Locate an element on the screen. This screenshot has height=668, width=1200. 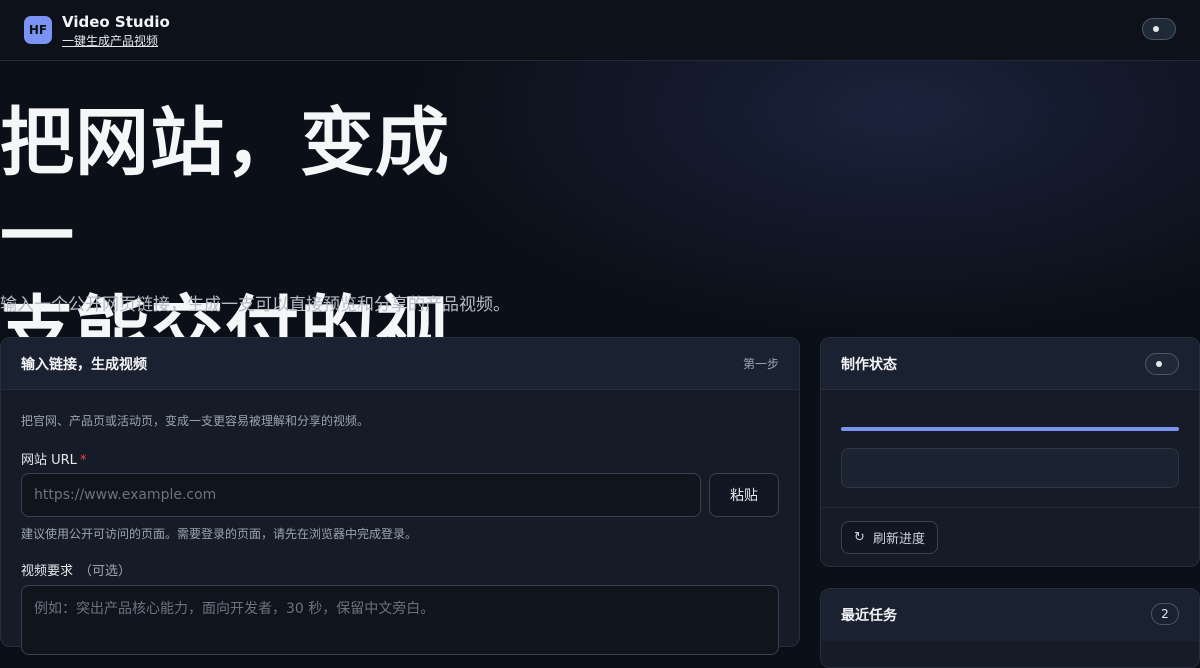
status-divider is located at coordinates (1010, 507).